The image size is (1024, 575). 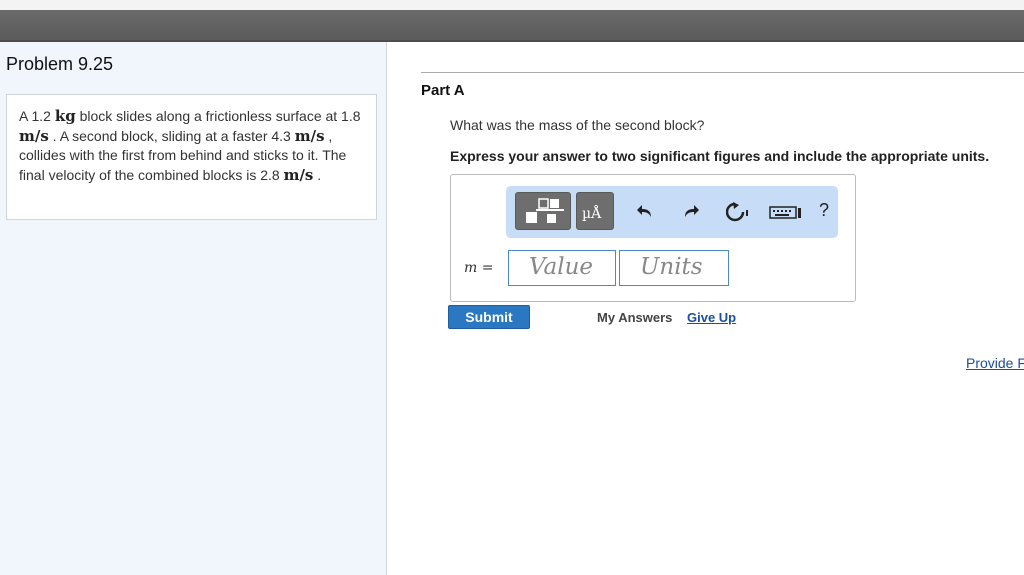 I want to click on help-button: ?, so click(x=824, y=210).